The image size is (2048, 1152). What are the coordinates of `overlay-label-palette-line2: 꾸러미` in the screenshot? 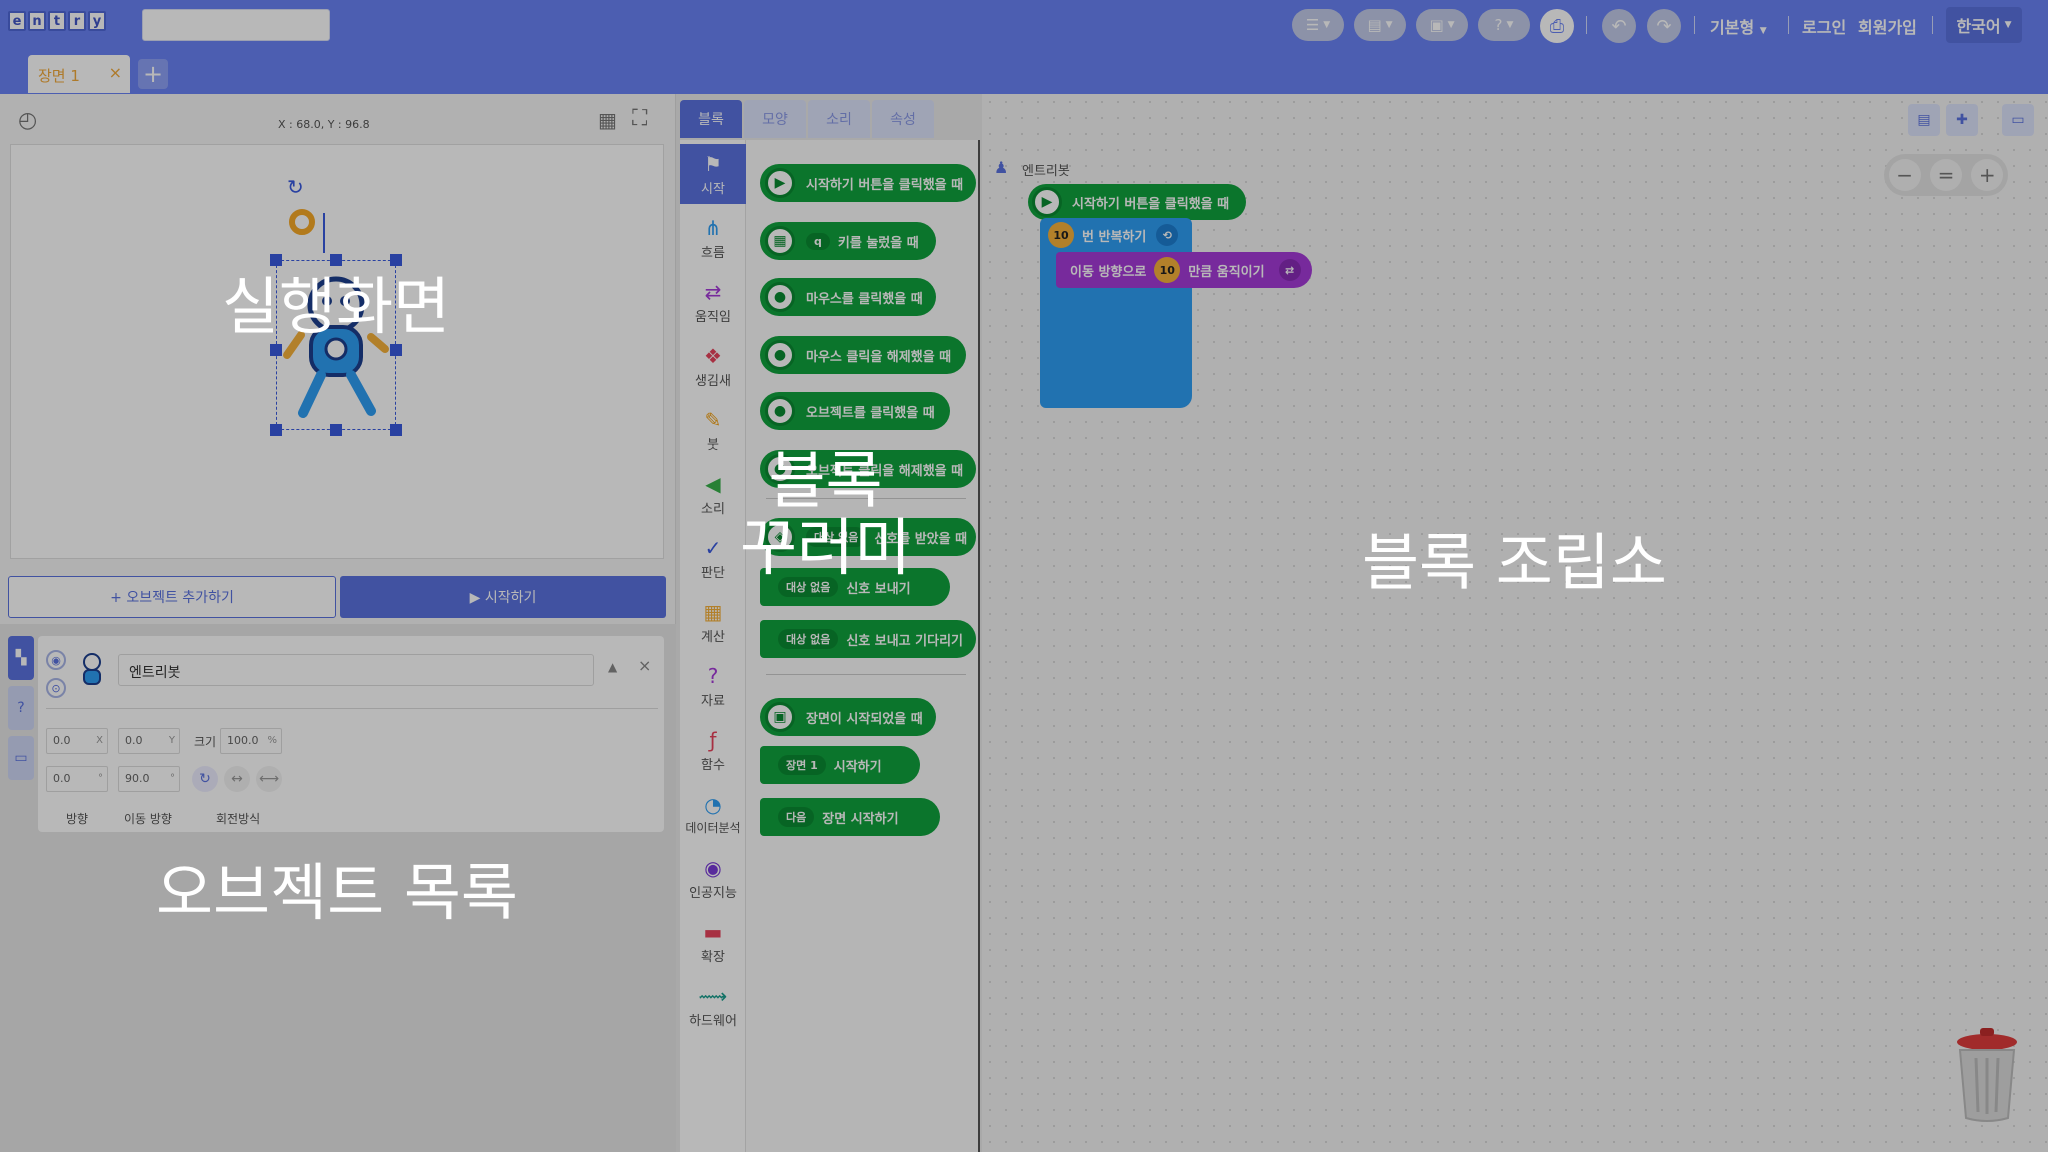 It's located at (826, 547).